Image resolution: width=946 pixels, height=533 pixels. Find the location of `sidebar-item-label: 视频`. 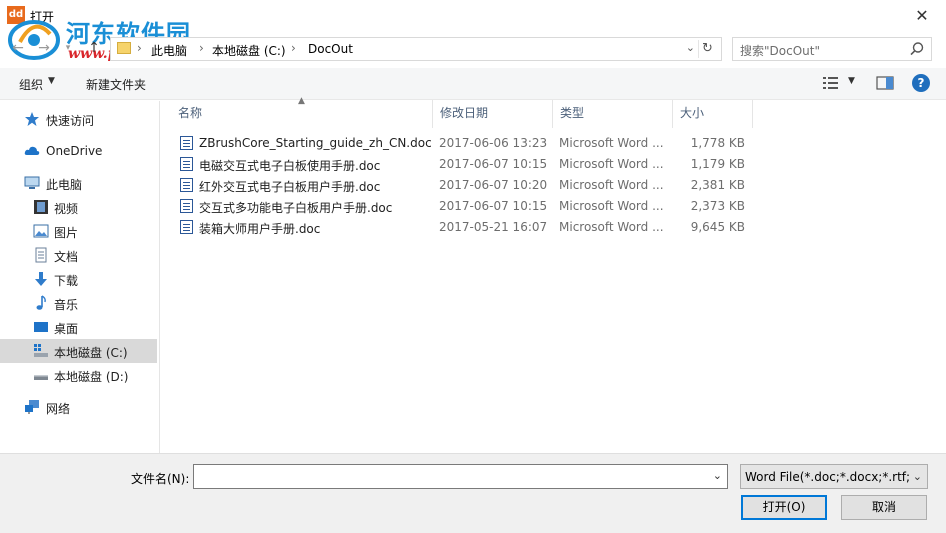

sidebar-item-label: 视频 is located at coordinates (66, 209).